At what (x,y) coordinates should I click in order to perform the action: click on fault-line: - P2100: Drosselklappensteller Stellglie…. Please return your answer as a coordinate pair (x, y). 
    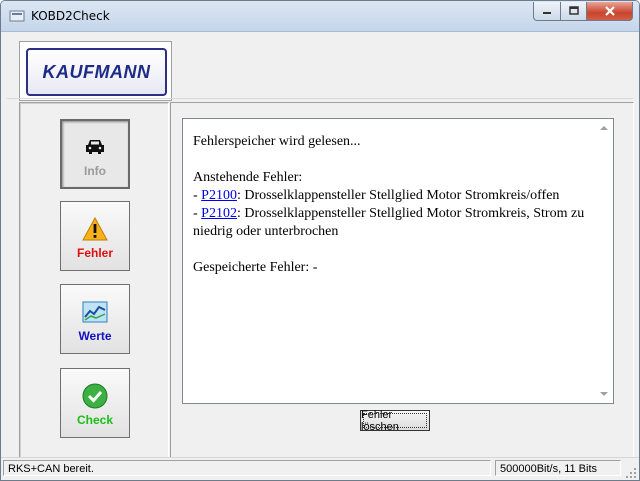
    Looking at the image, I should click on (392, 196).